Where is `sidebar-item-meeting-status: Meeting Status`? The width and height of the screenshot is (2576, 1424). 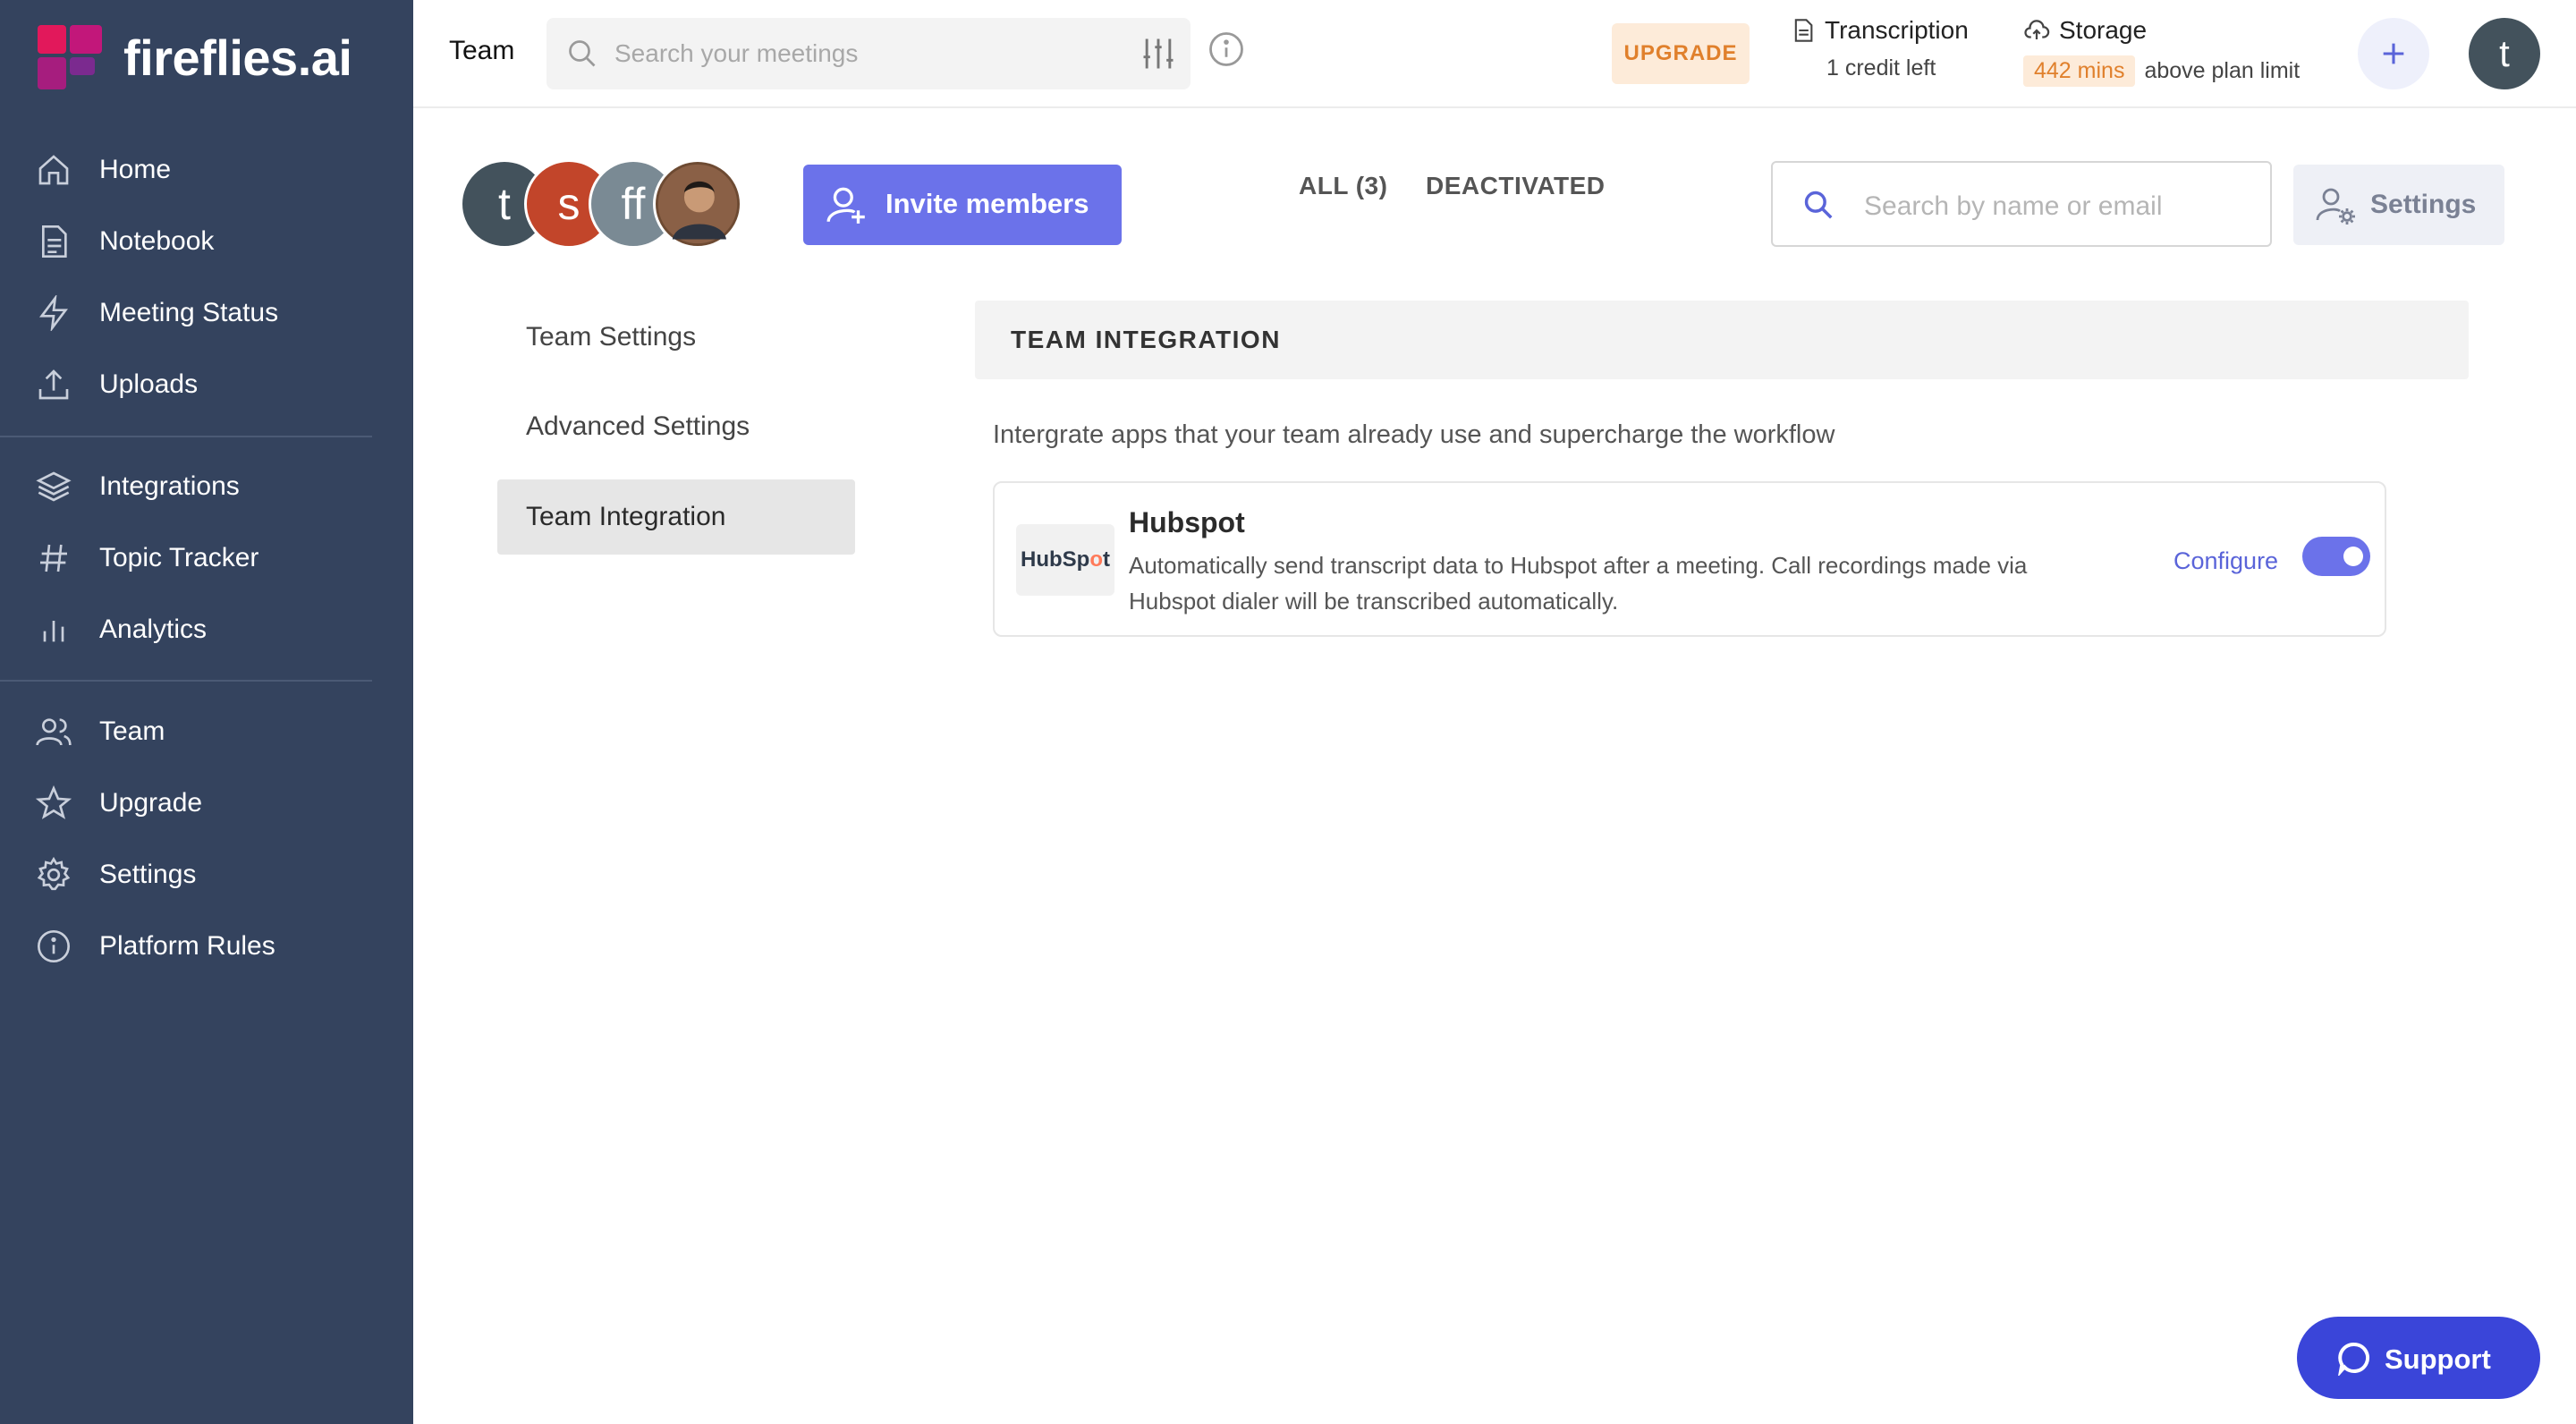 sidebar-item-meeting-status: Meeting Status is located at coordinates (206, 313).